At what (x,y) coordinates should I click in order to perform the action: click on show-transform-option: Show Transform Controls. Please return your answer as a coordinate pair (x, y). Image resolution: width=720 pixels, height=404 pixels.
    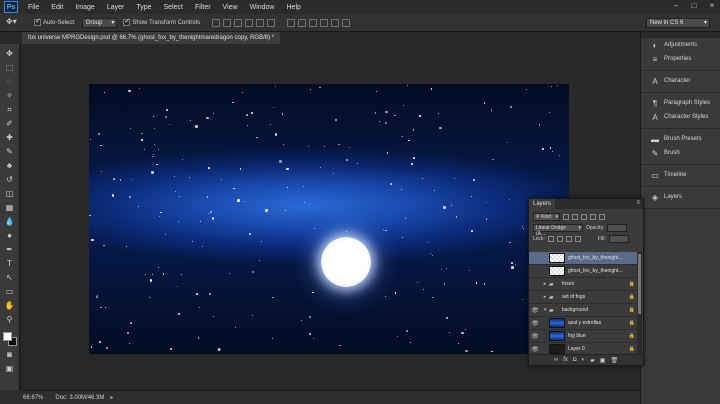
    Looking at the image, I should click on (161, 21).